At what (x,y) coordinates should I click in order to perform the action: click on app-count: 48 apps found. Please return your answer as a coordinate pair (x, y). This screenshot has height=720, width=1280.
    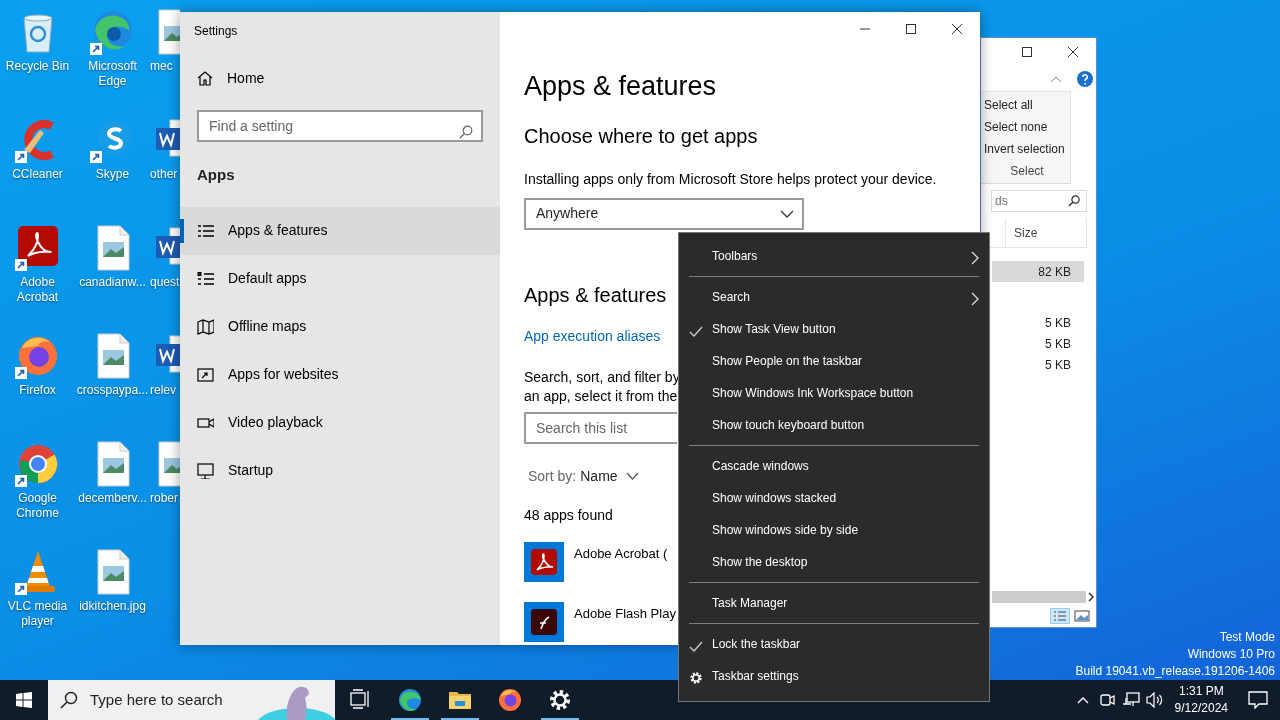
    Looking at the image, I should click on (568, 515).